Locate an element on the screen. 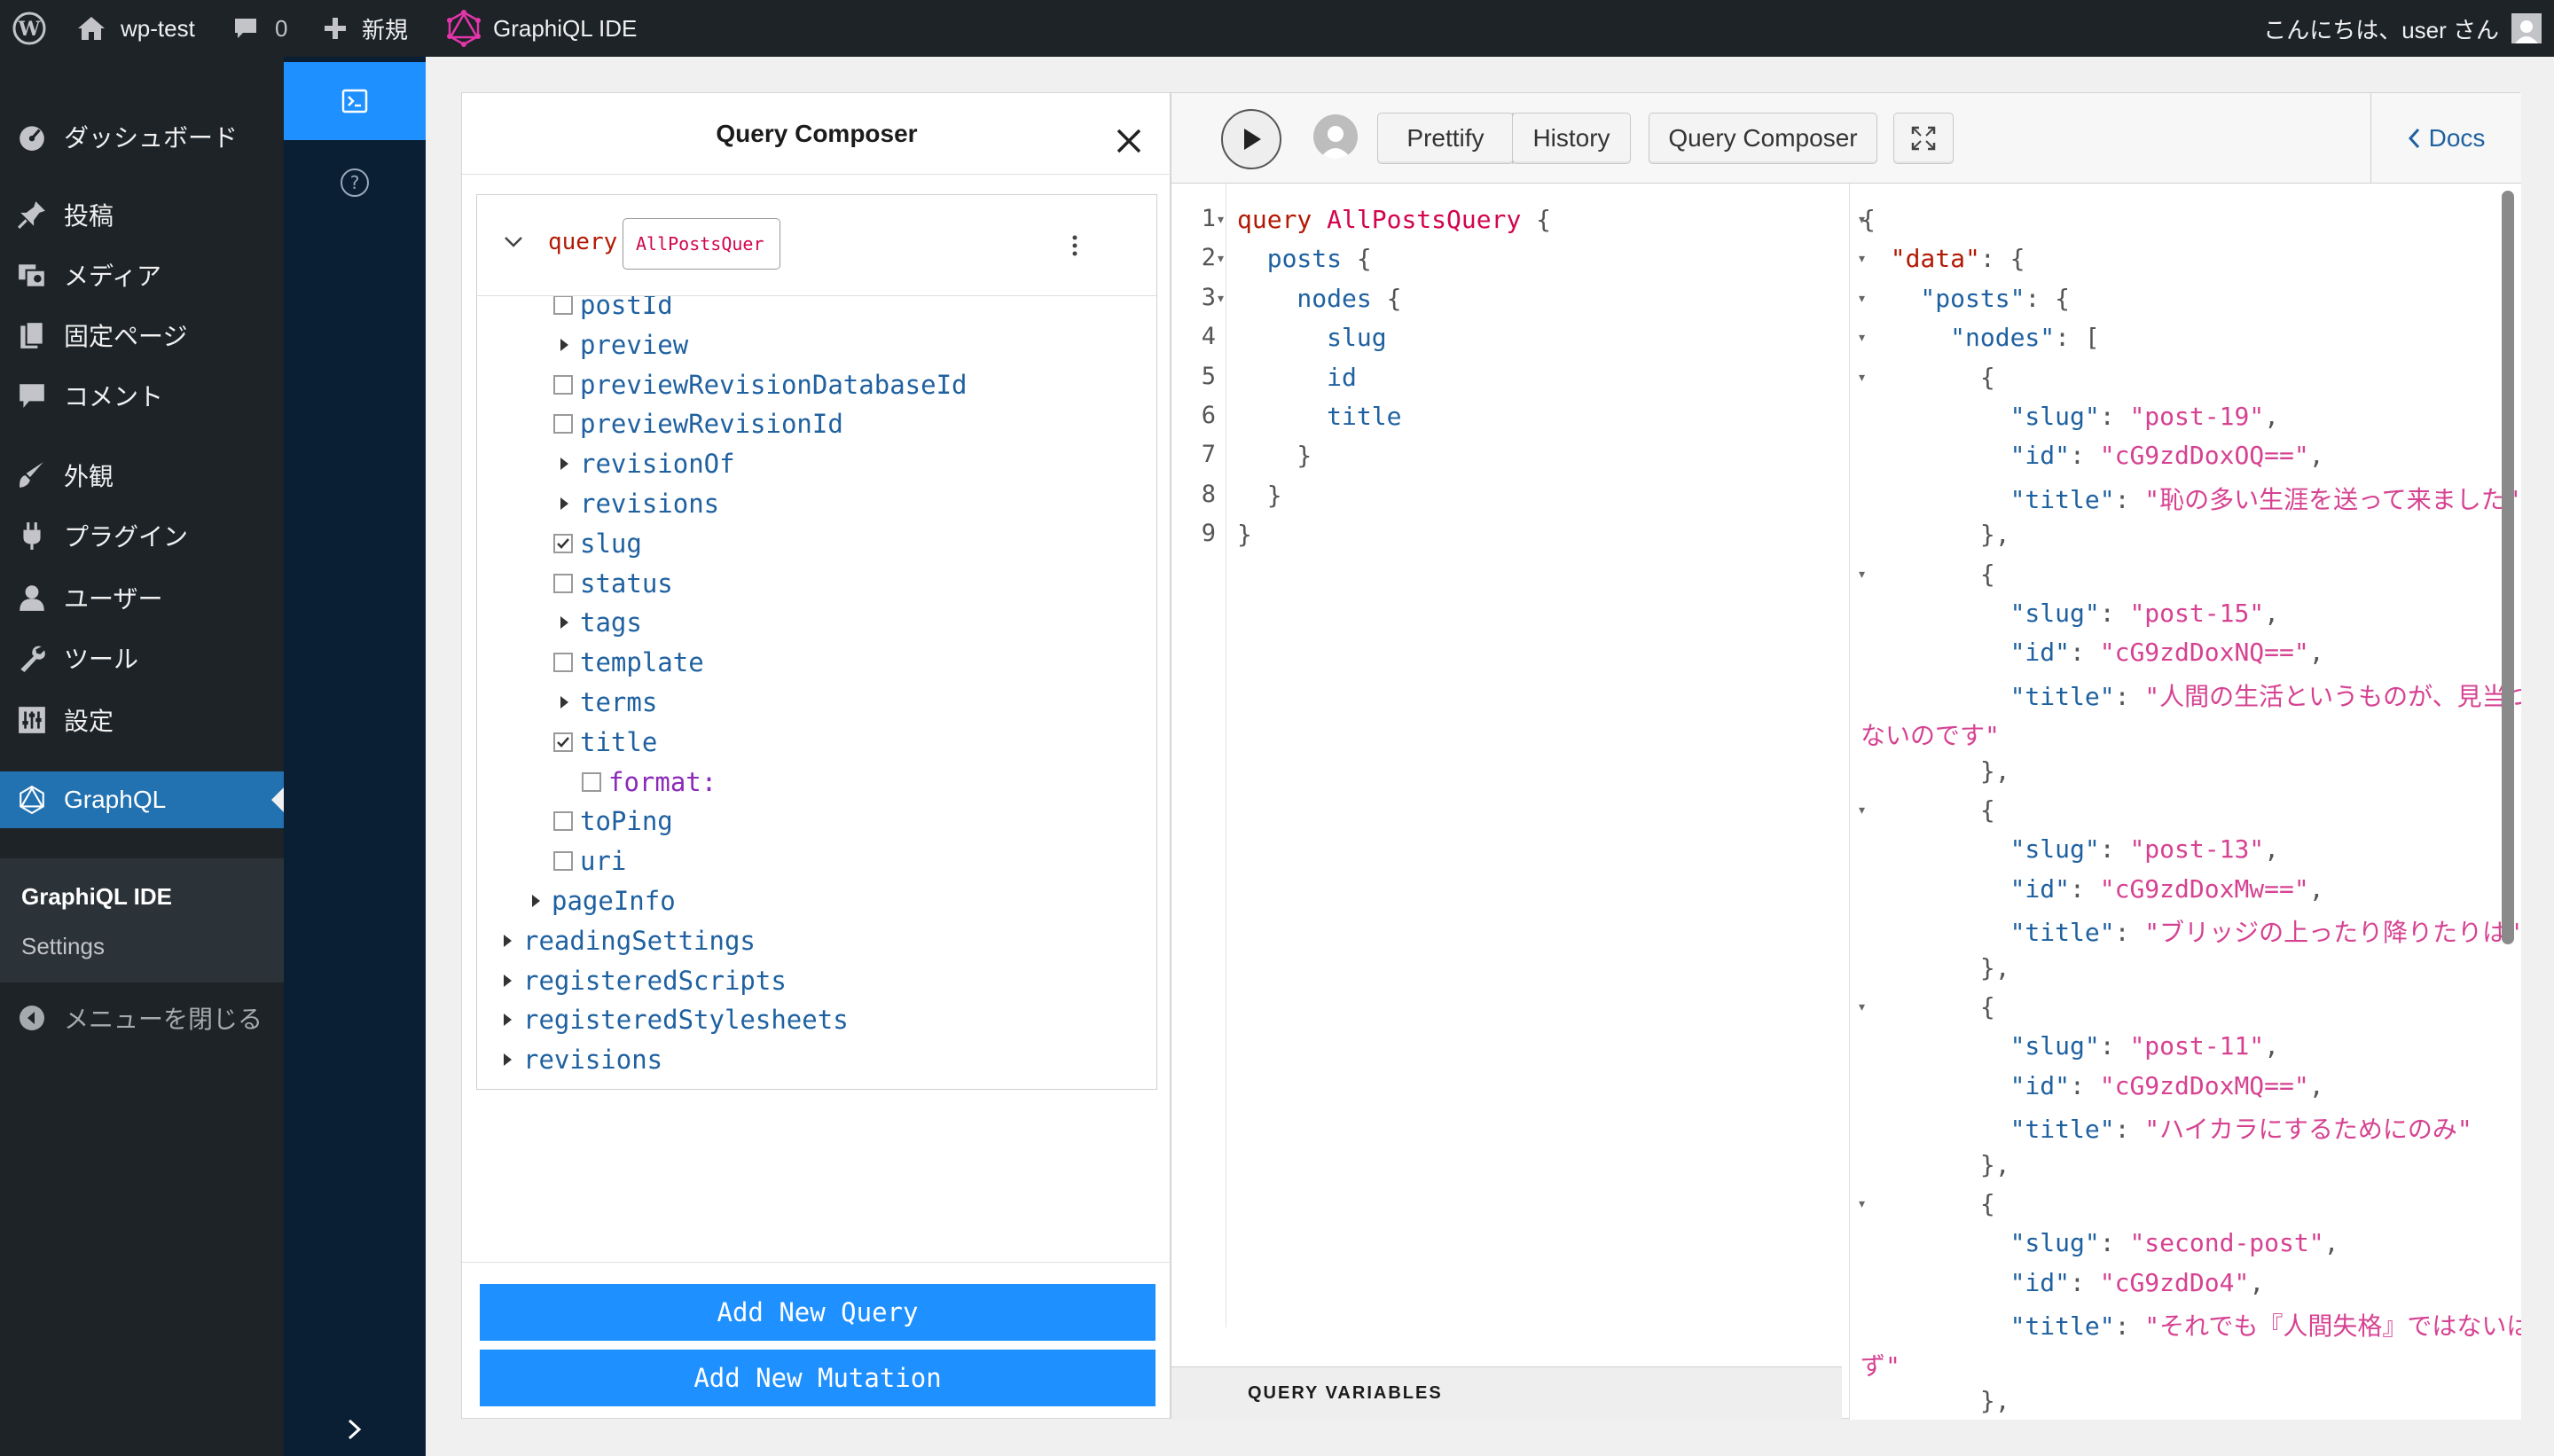  tree-node: readingSettings is located at coordinates (626, 940).